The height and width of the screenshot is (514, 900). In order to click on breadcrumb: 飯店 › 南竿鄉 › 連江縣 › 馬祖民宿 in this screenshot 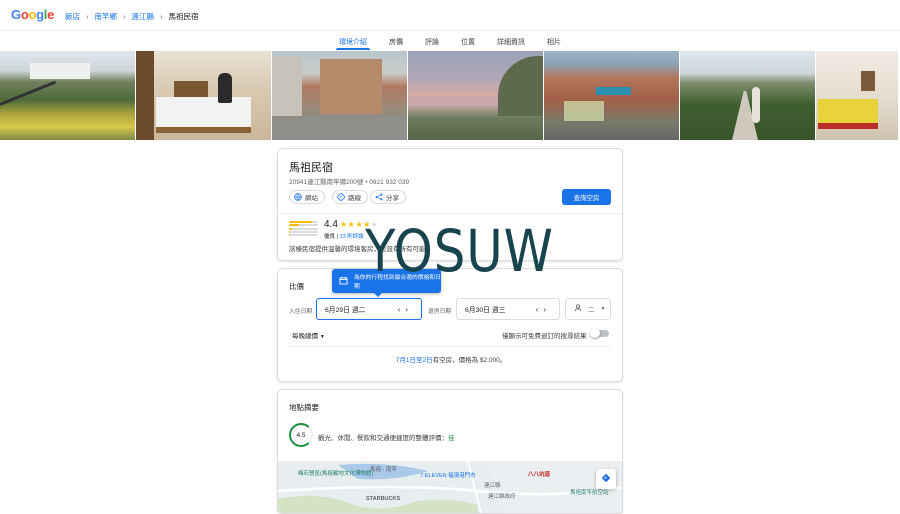, I will do `click(132, 16)`.